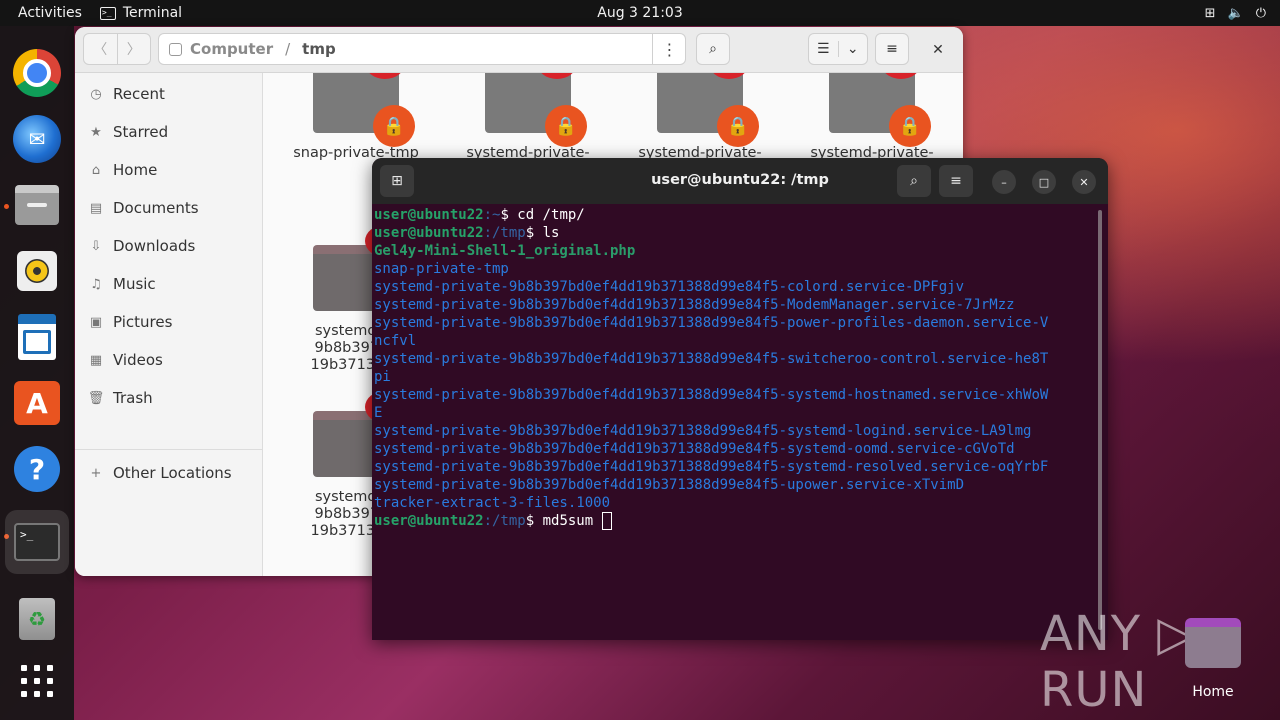 This screenshot has width=1280, height=720. Describe the element at coordinates (382, 377) in the screenshot. I see `ls-output-dir: pi` at that location.